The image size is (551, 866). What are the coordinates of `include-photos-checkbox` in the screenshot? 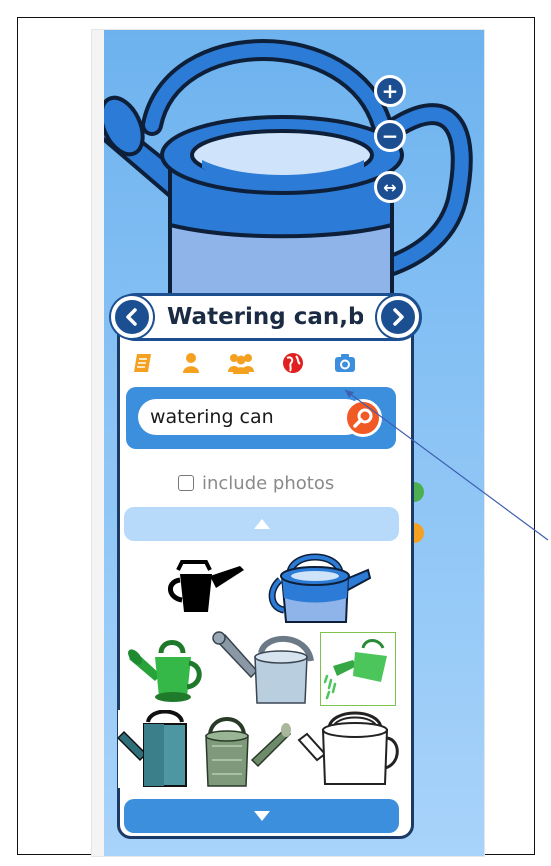 It's located at (186, 483).